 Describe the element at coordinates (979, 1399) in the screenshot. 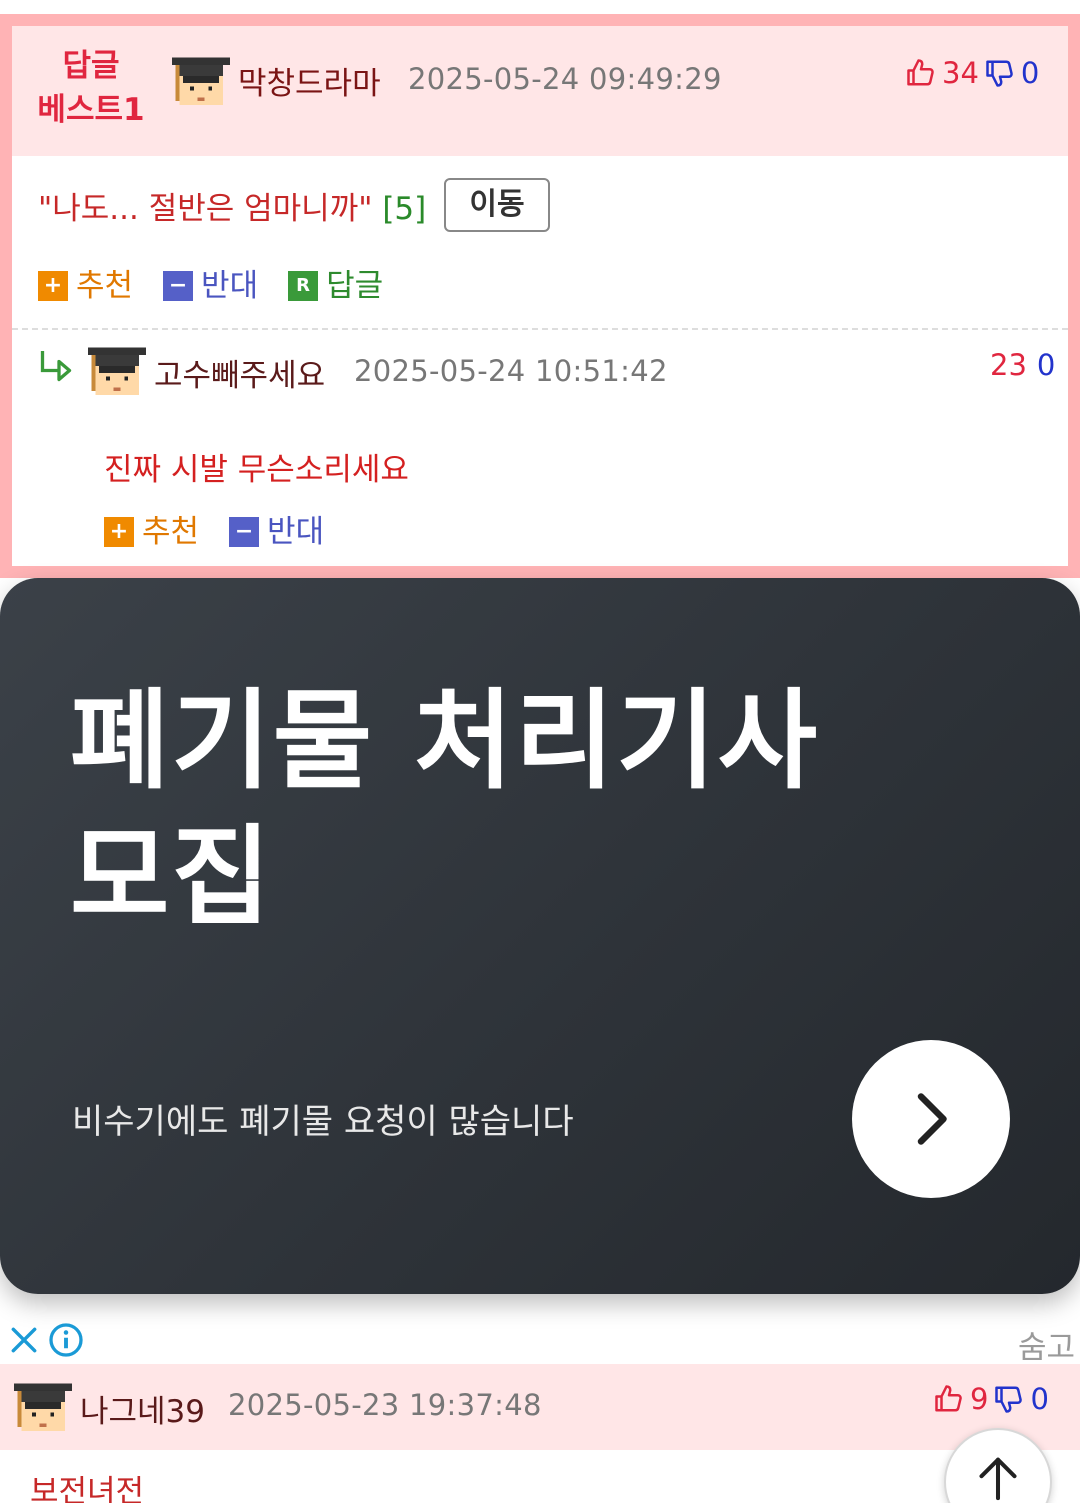

I see `comment-up-count: 9` at that location.